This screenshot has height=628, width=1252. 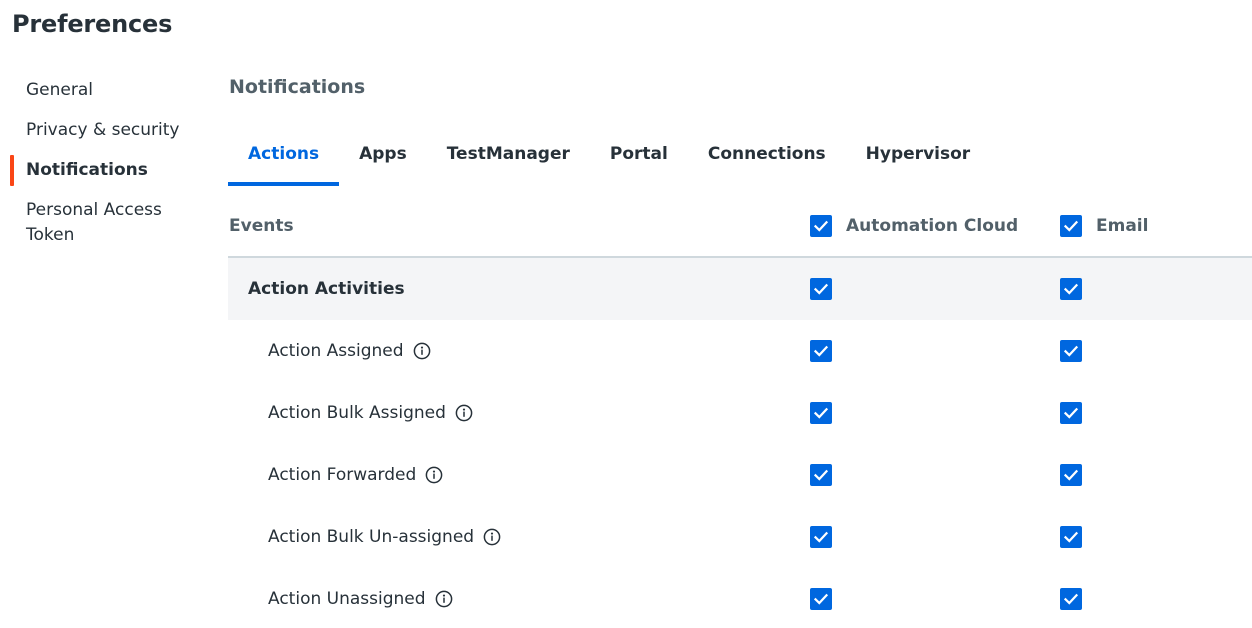 What do you see at coordinates (261, 226) in the screenshot?
I see `events-column-header: Events` at bounding box center [261, 226].